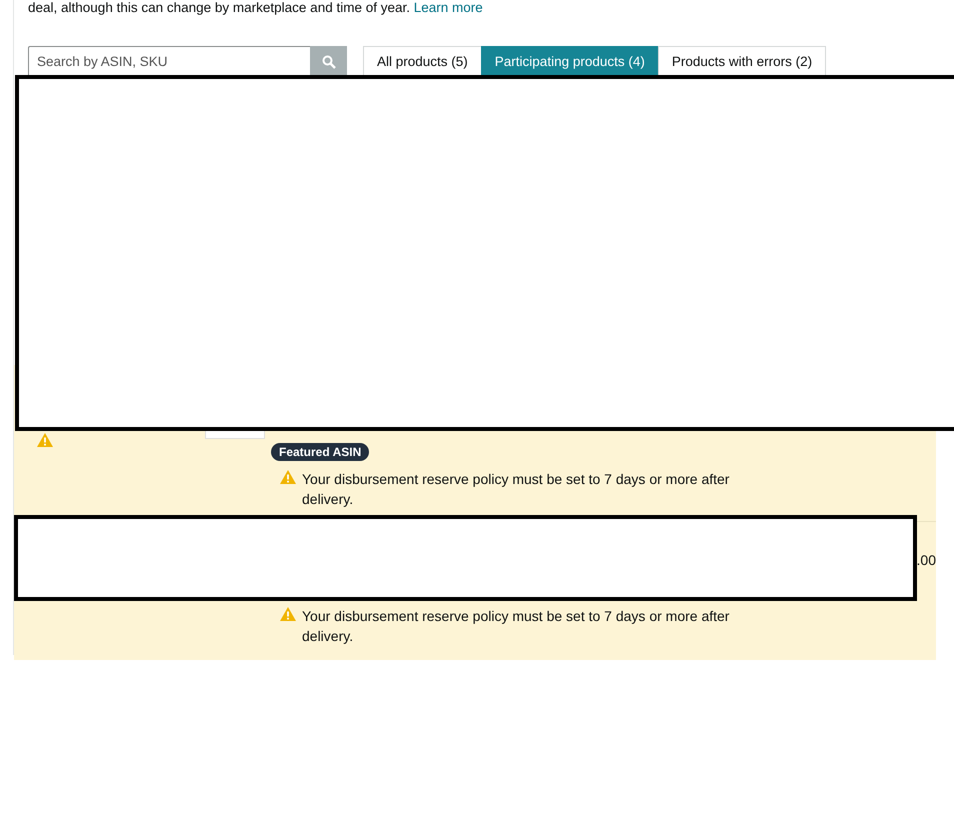 Image resolution: width=954 pixels, height=835 pixels. What do you see at coordinates (926, 560) in the screenshot?
I see `price-text: .00` at bounding box center [926, 560].